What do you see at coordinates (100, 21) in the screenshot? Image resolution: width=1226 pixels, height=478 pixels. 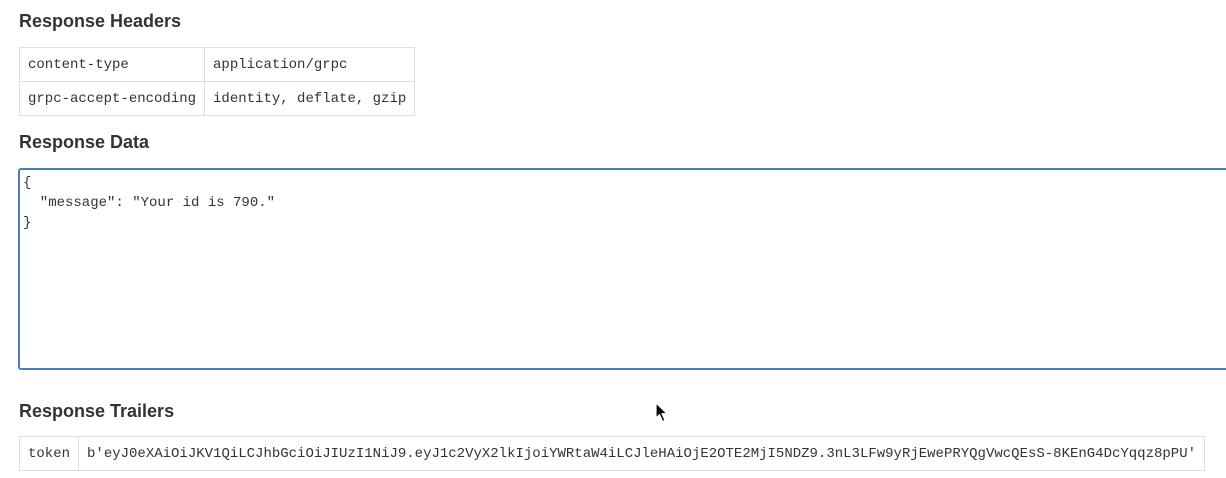 I see `response-headers-title: Response Headers` at bounding box center [100, 21].